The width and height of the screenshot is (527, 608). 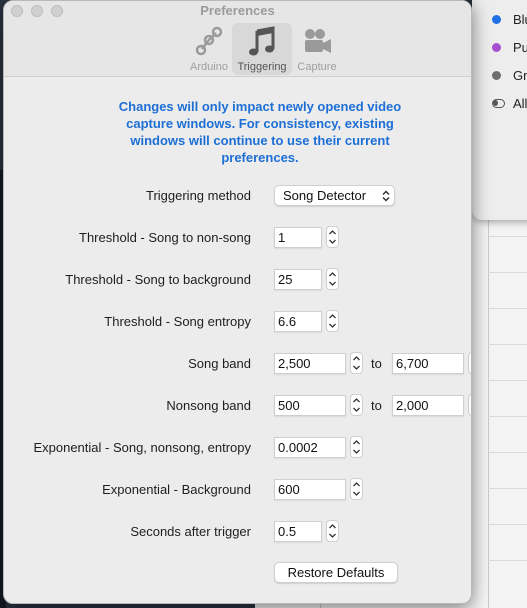 What do you see at coordinates (158, 279) in the screenshot?
I see `threshold-song-background-label: Threshold - Song to background` at bounding box center [158, 279].